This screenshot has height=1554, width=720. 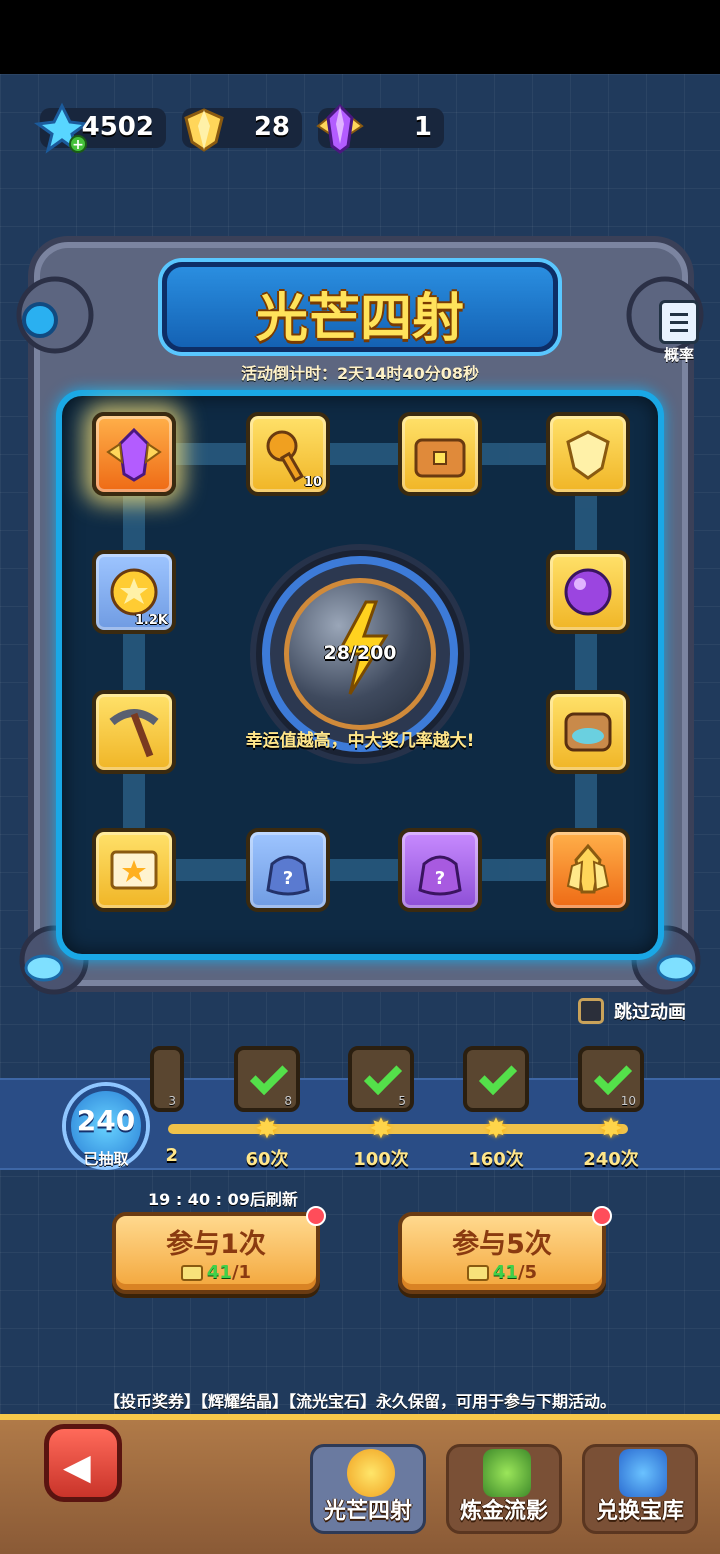 I want to click on battery-icon, so click(x=507, y=1473).